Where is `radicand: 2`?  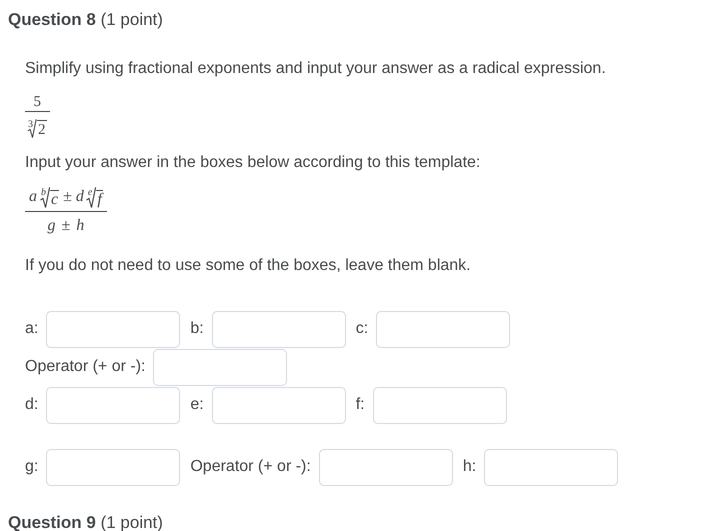
radicand: 2 is located at coordinates (41, 129).